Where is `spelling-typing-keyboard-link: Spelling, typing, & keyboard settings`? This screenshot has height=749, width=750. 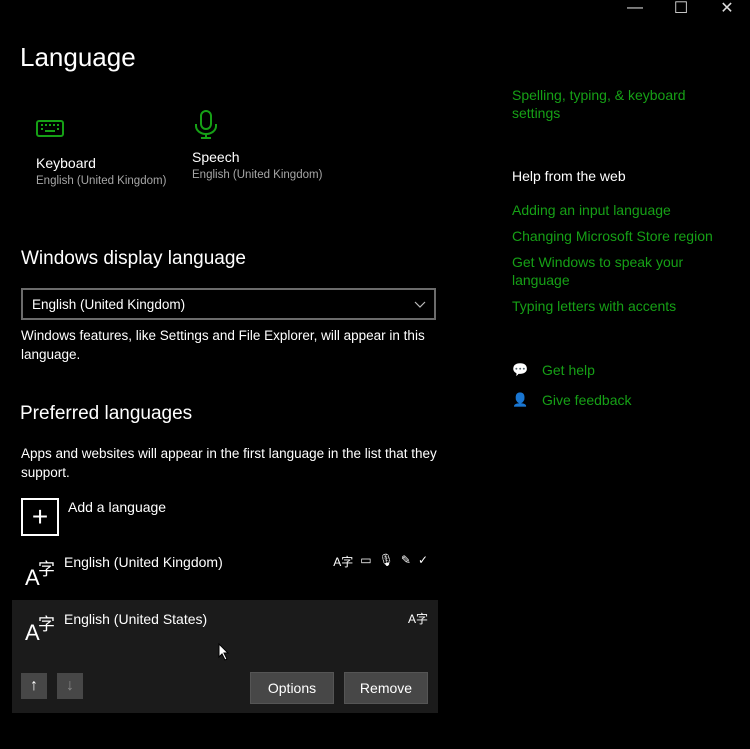 spelling-typing-keyboard-link: Spelling, typing, & keyboard settings is located at coordinates (612, 104).